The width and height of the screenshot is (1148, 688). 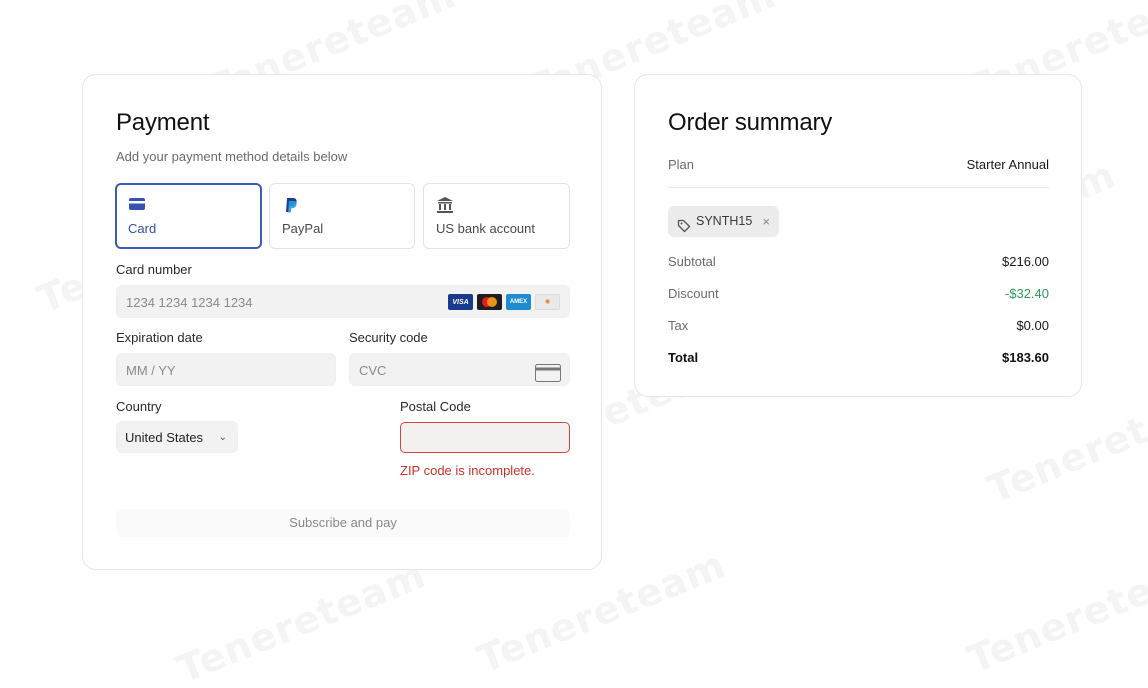 What do you see at coordinates (292, 205) in the screenshot?
I see `paypal-icon` at bounding box center [292, 205].